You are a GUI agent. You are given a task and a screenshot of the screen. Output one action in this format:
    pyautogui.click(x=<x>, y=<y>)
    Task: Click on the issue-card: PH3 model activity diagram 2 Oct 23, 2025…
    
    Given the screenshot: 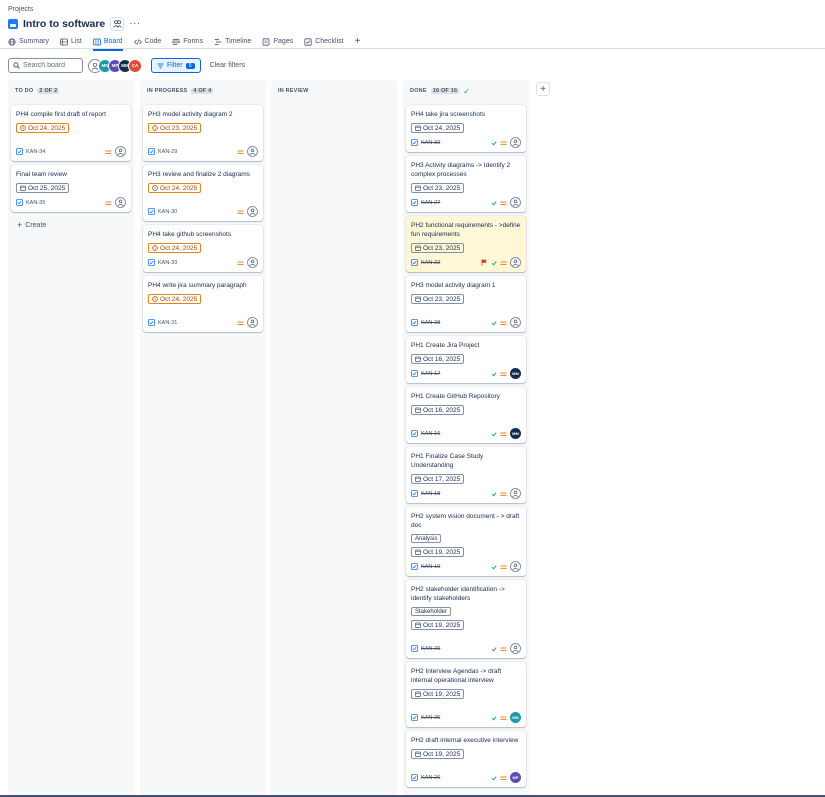 What is the action you would take?
    pyautogui.click(x=203, y=133)
    